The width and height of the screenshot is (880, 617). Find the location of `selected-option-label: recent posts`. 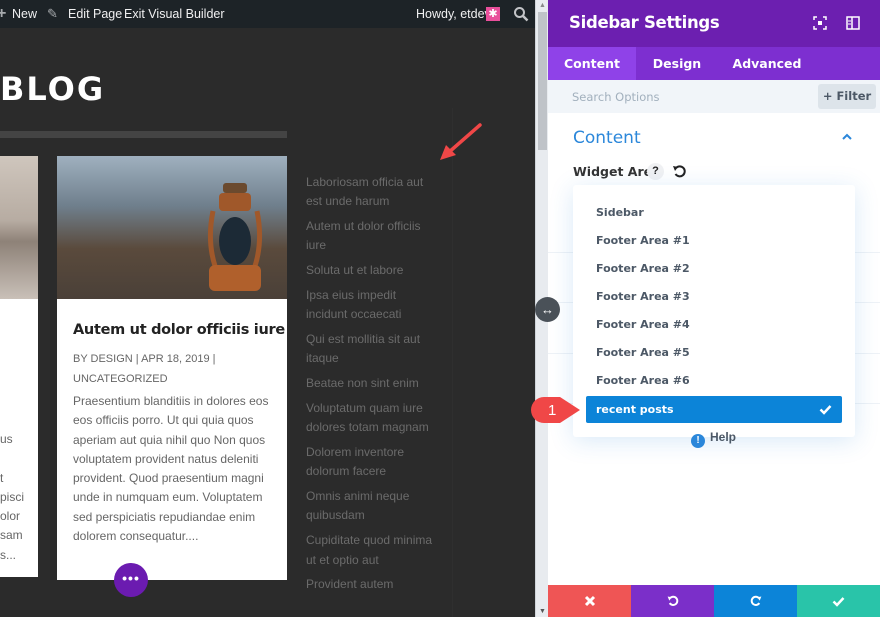

selected-option-label: recent posts is located at coordinates (635, 409).